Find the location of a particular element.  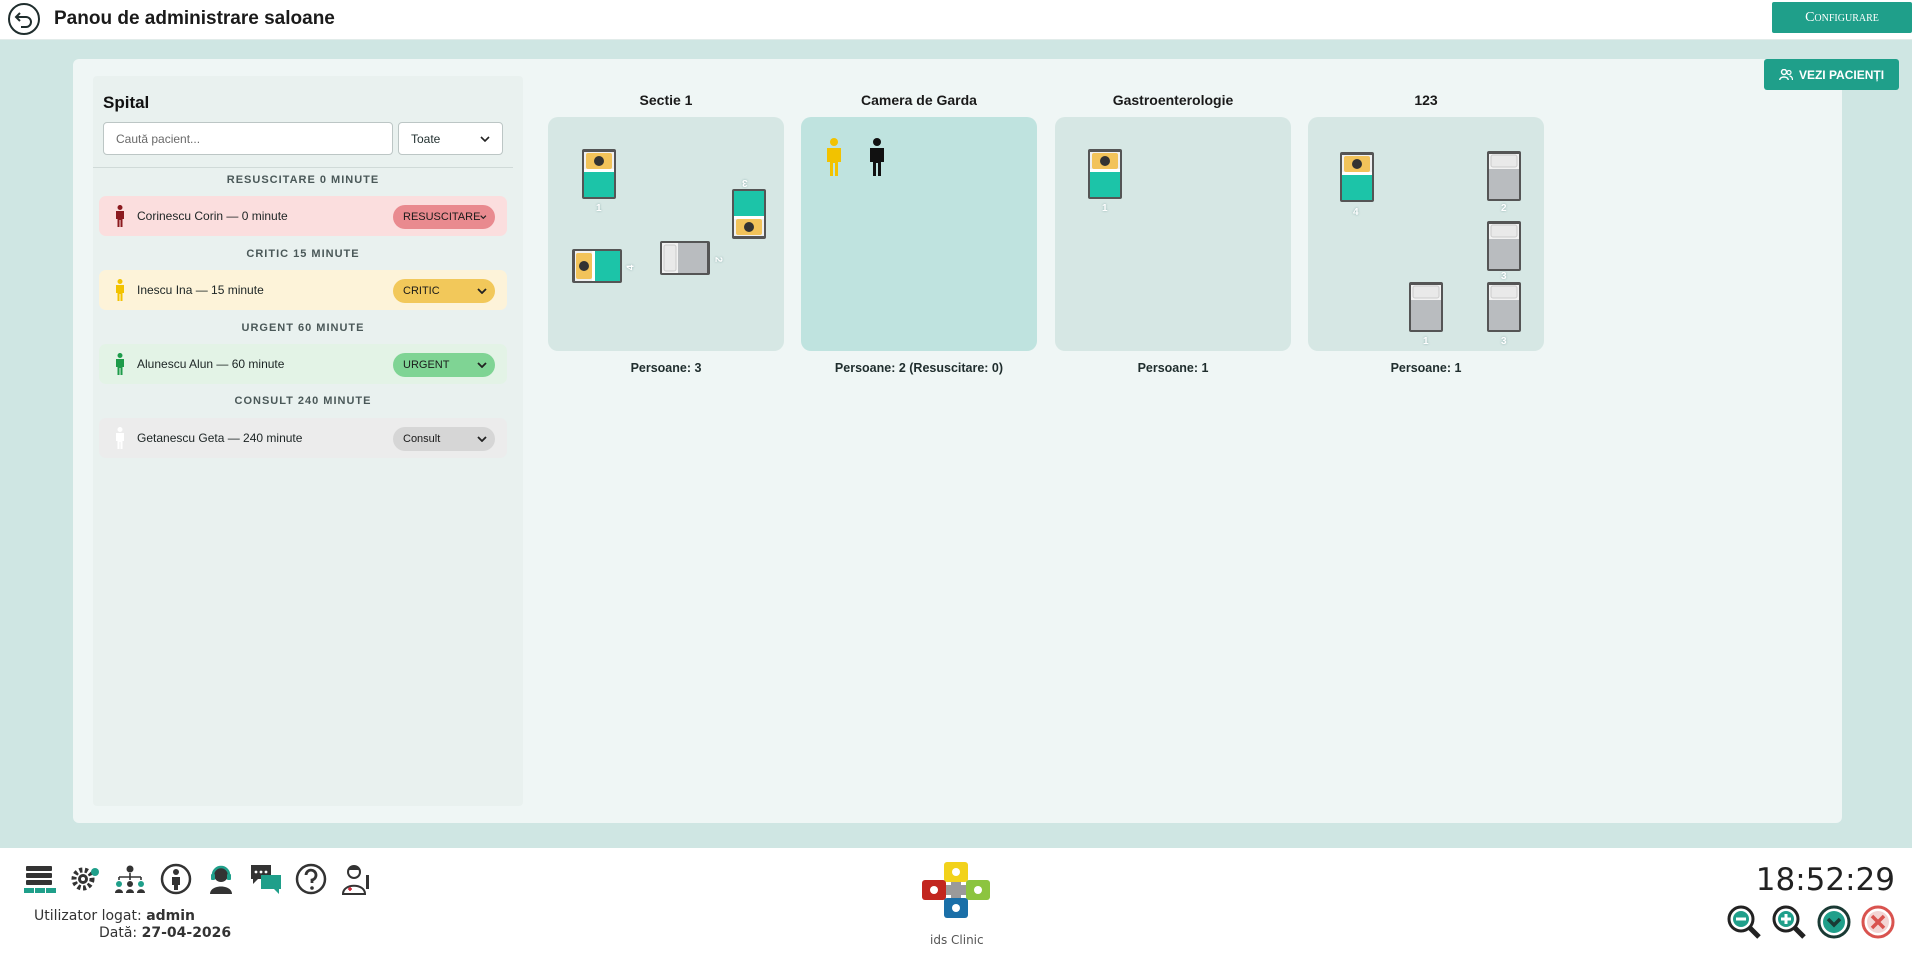

room-camera-de-garda is located at coordinates (919, 234).